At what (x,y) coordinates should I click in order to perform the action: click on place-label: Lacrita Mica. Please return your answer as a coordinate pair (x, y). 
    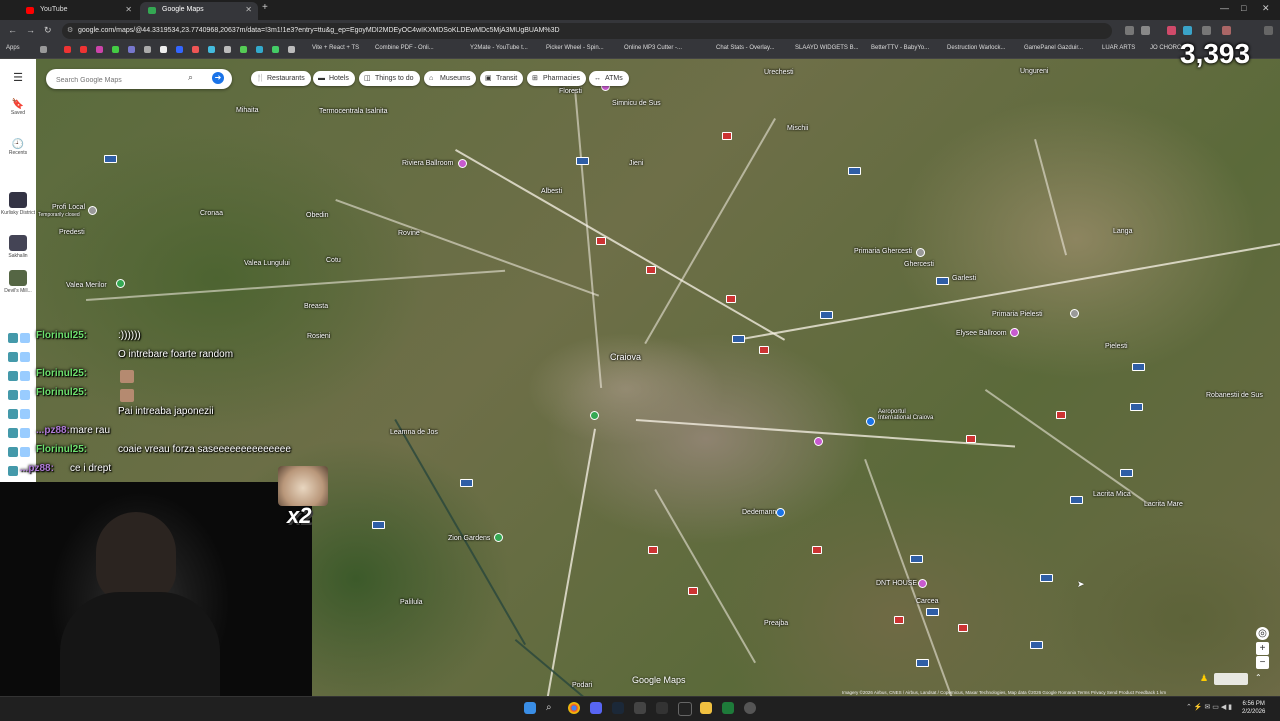
    Looking at the image, I should click on (1112, 494).